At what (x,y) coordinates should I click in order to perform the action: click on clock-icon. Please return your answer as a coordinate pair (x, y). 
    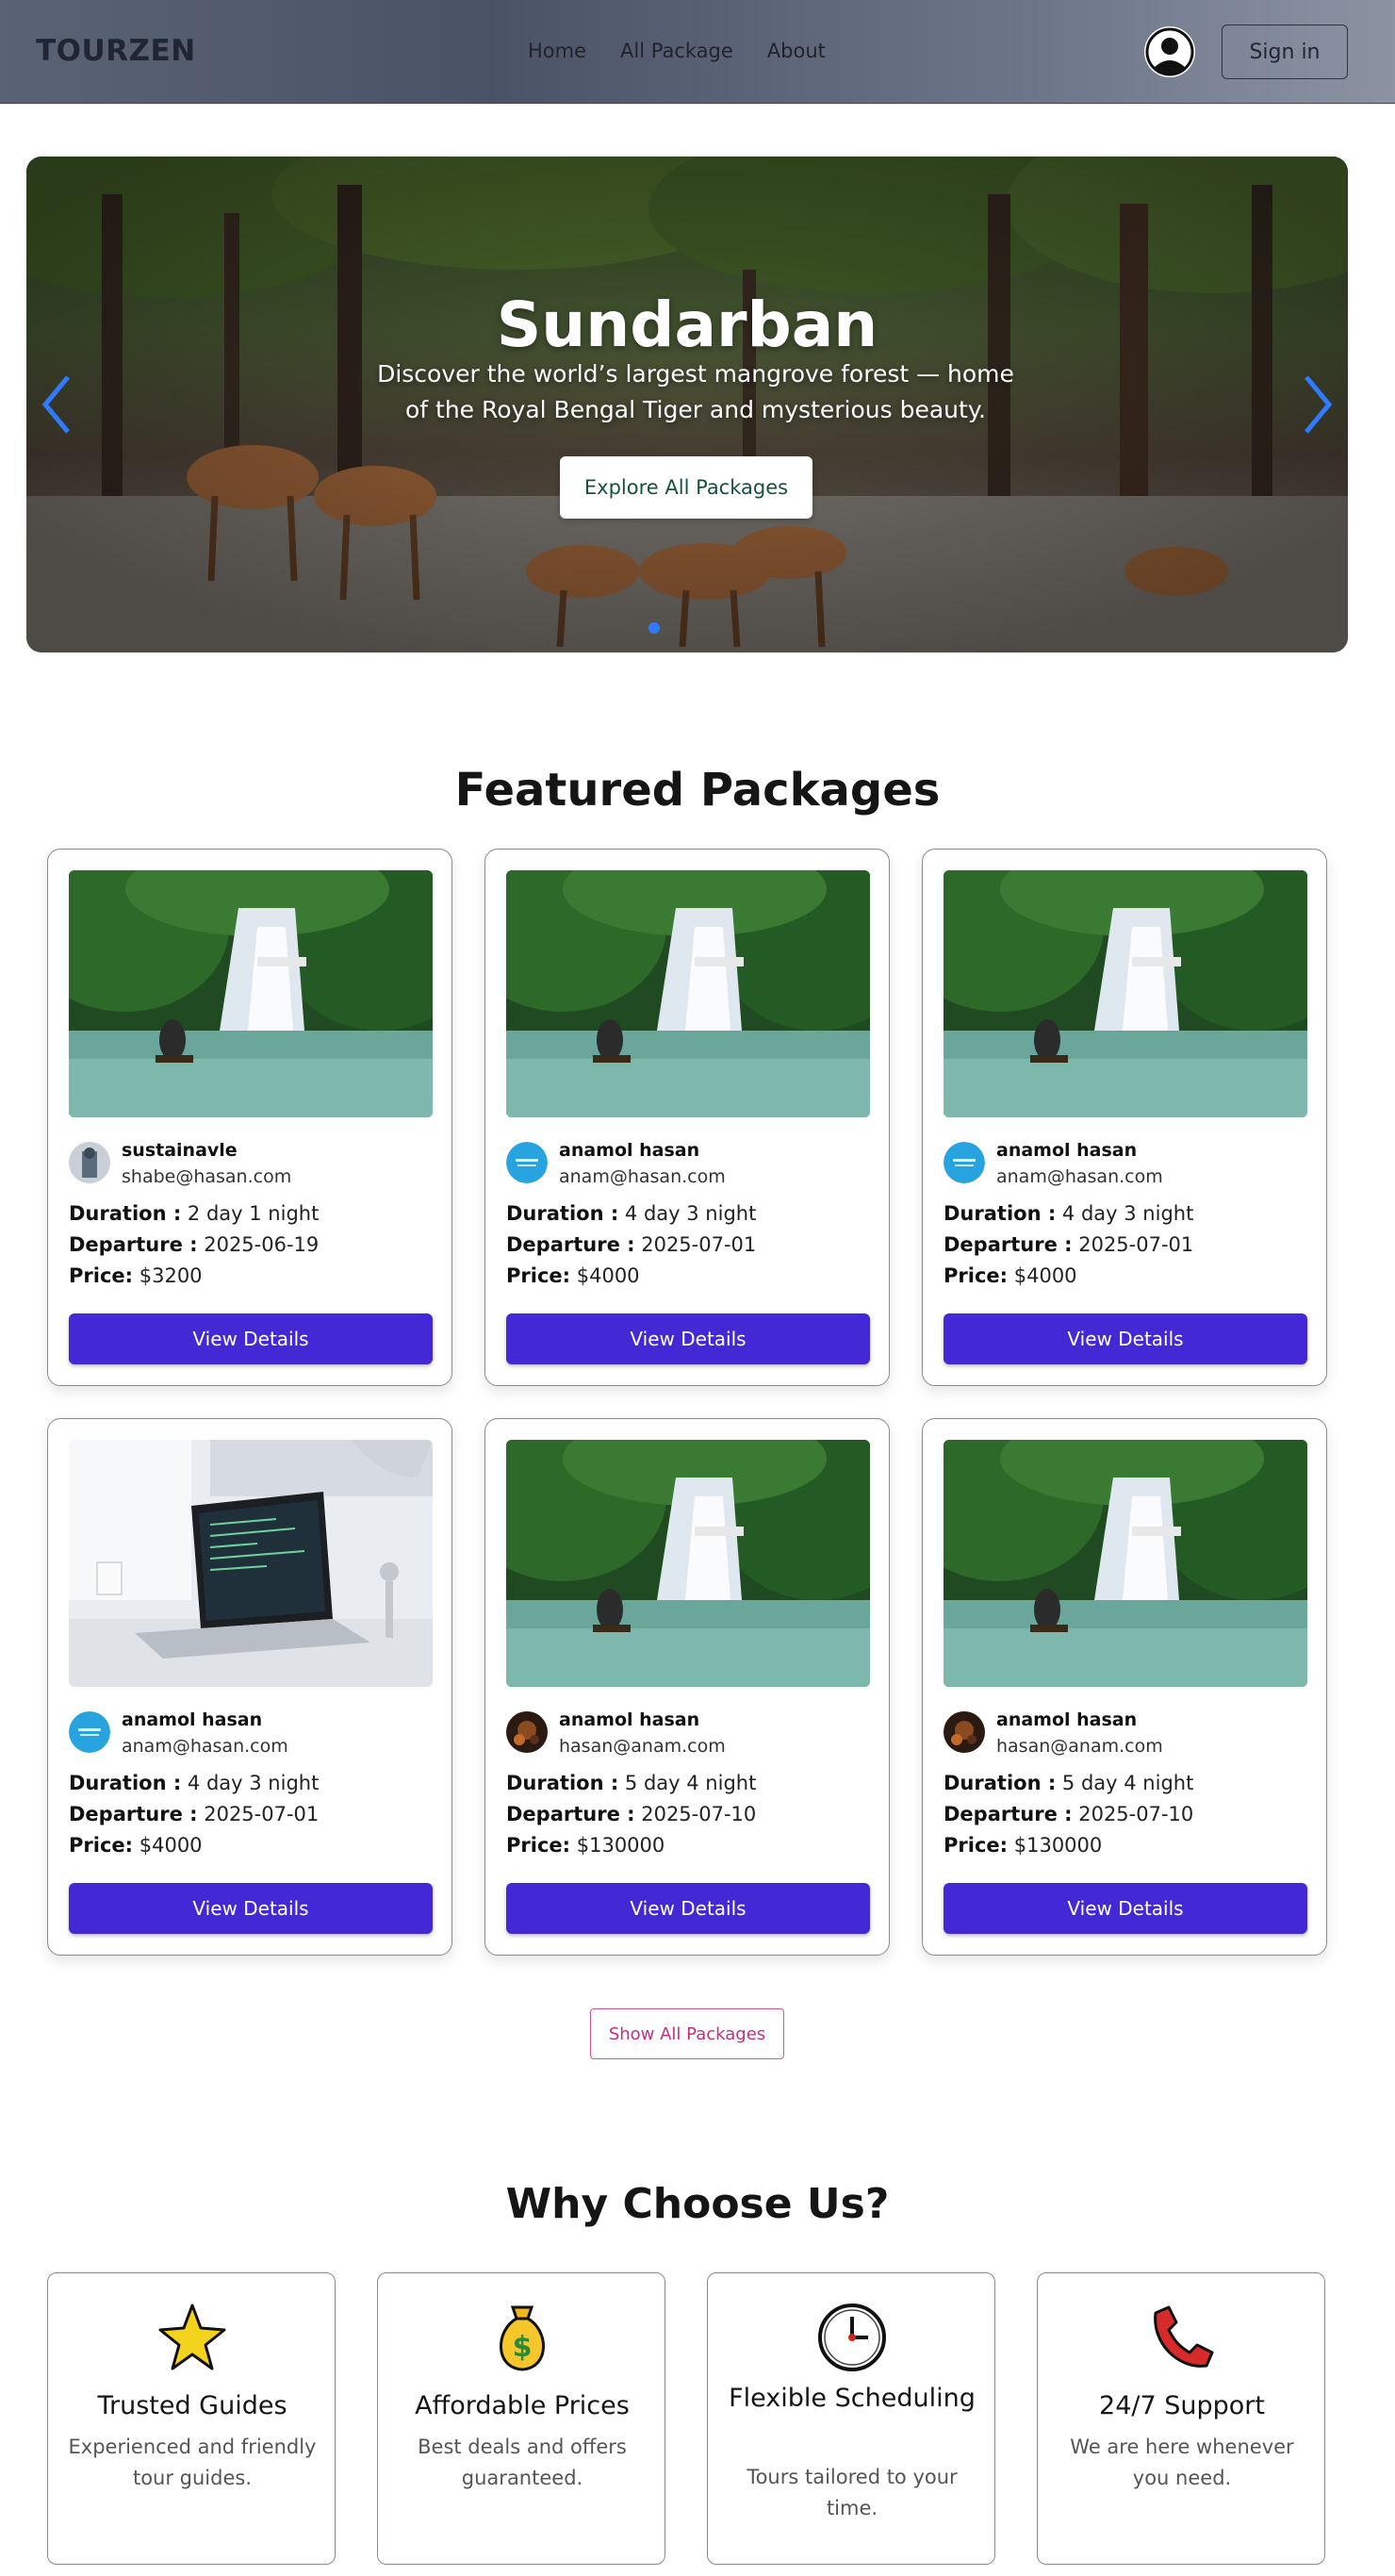
    Looking at the image, I should click on (852, 2337).